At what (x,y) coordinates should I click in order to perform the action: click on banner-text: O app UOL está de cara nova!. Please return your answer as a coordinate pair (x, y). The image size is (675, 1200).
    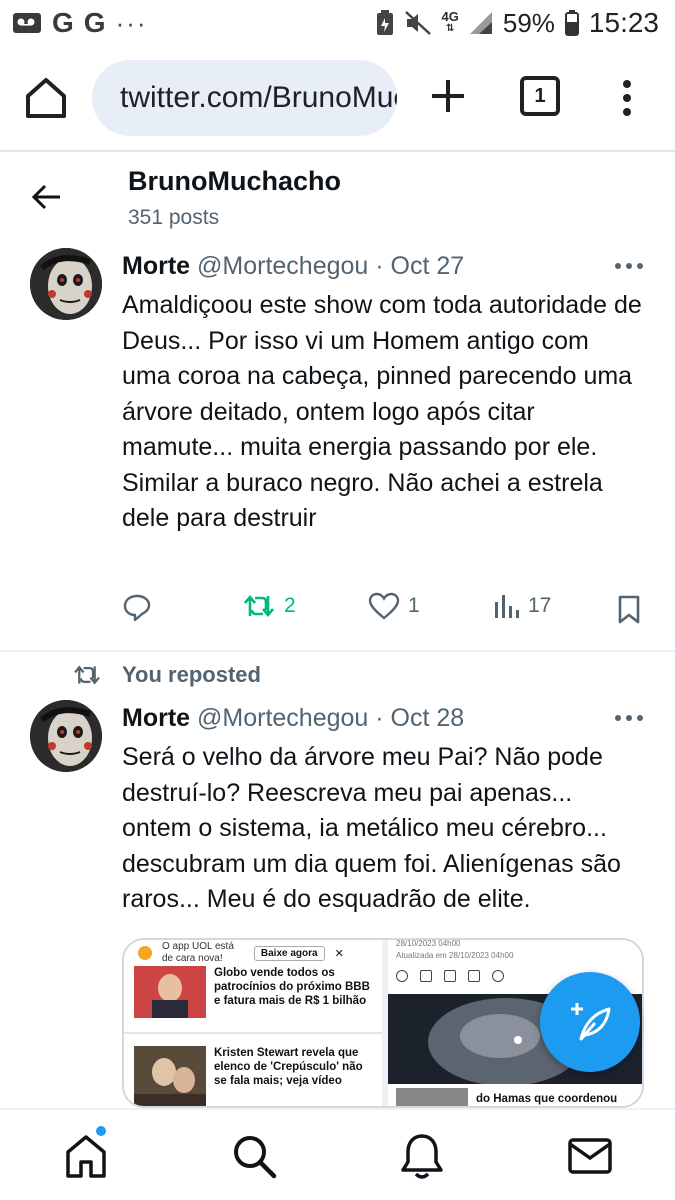
    Looking at the image, I should click on (198, 953).